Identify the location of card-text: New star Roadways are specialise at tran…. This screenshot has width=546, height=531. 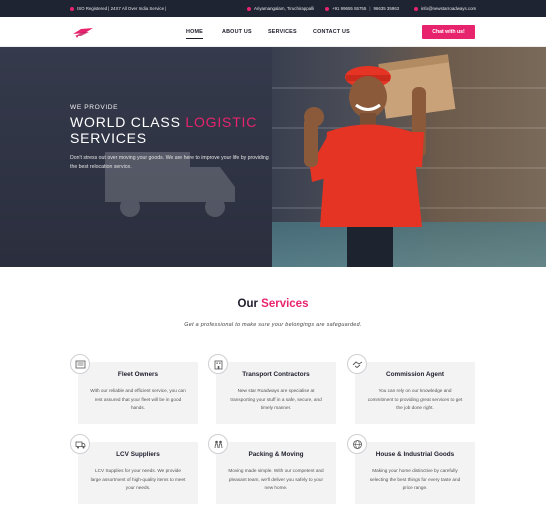
(276, 399).